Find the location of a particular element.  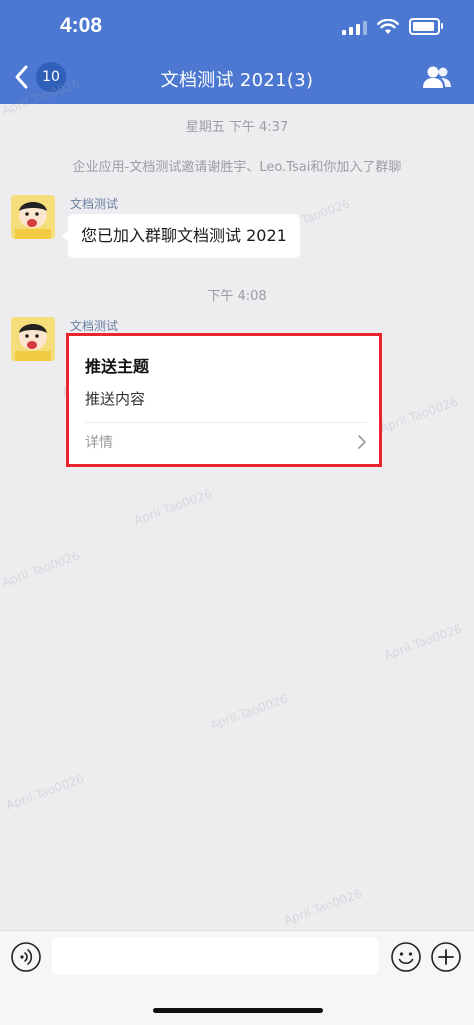

message-input is located at coordinates (215, 956).